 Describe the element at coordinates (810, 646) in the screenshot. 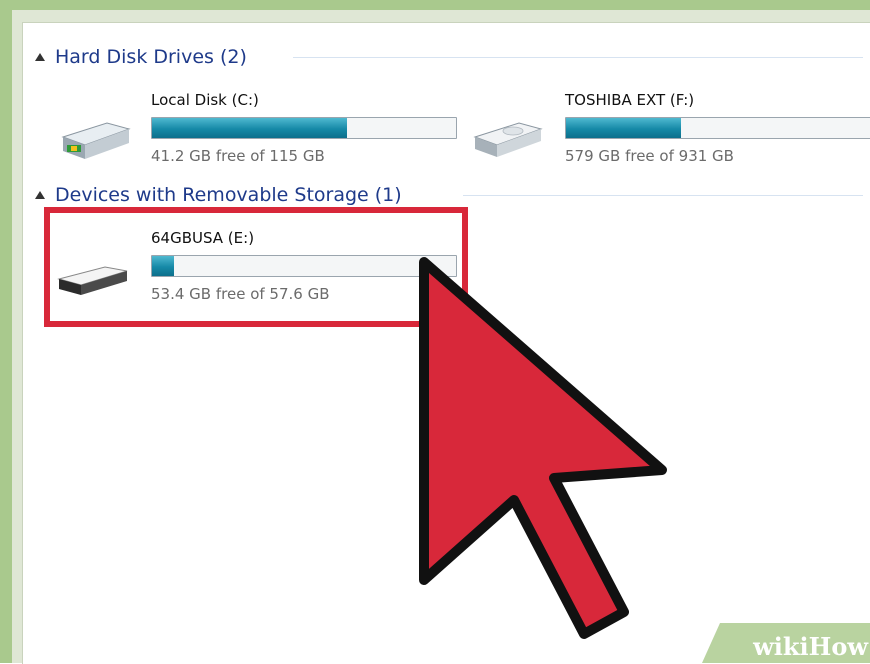

I see `wikihow-logo-text: wikiHow` at that location.